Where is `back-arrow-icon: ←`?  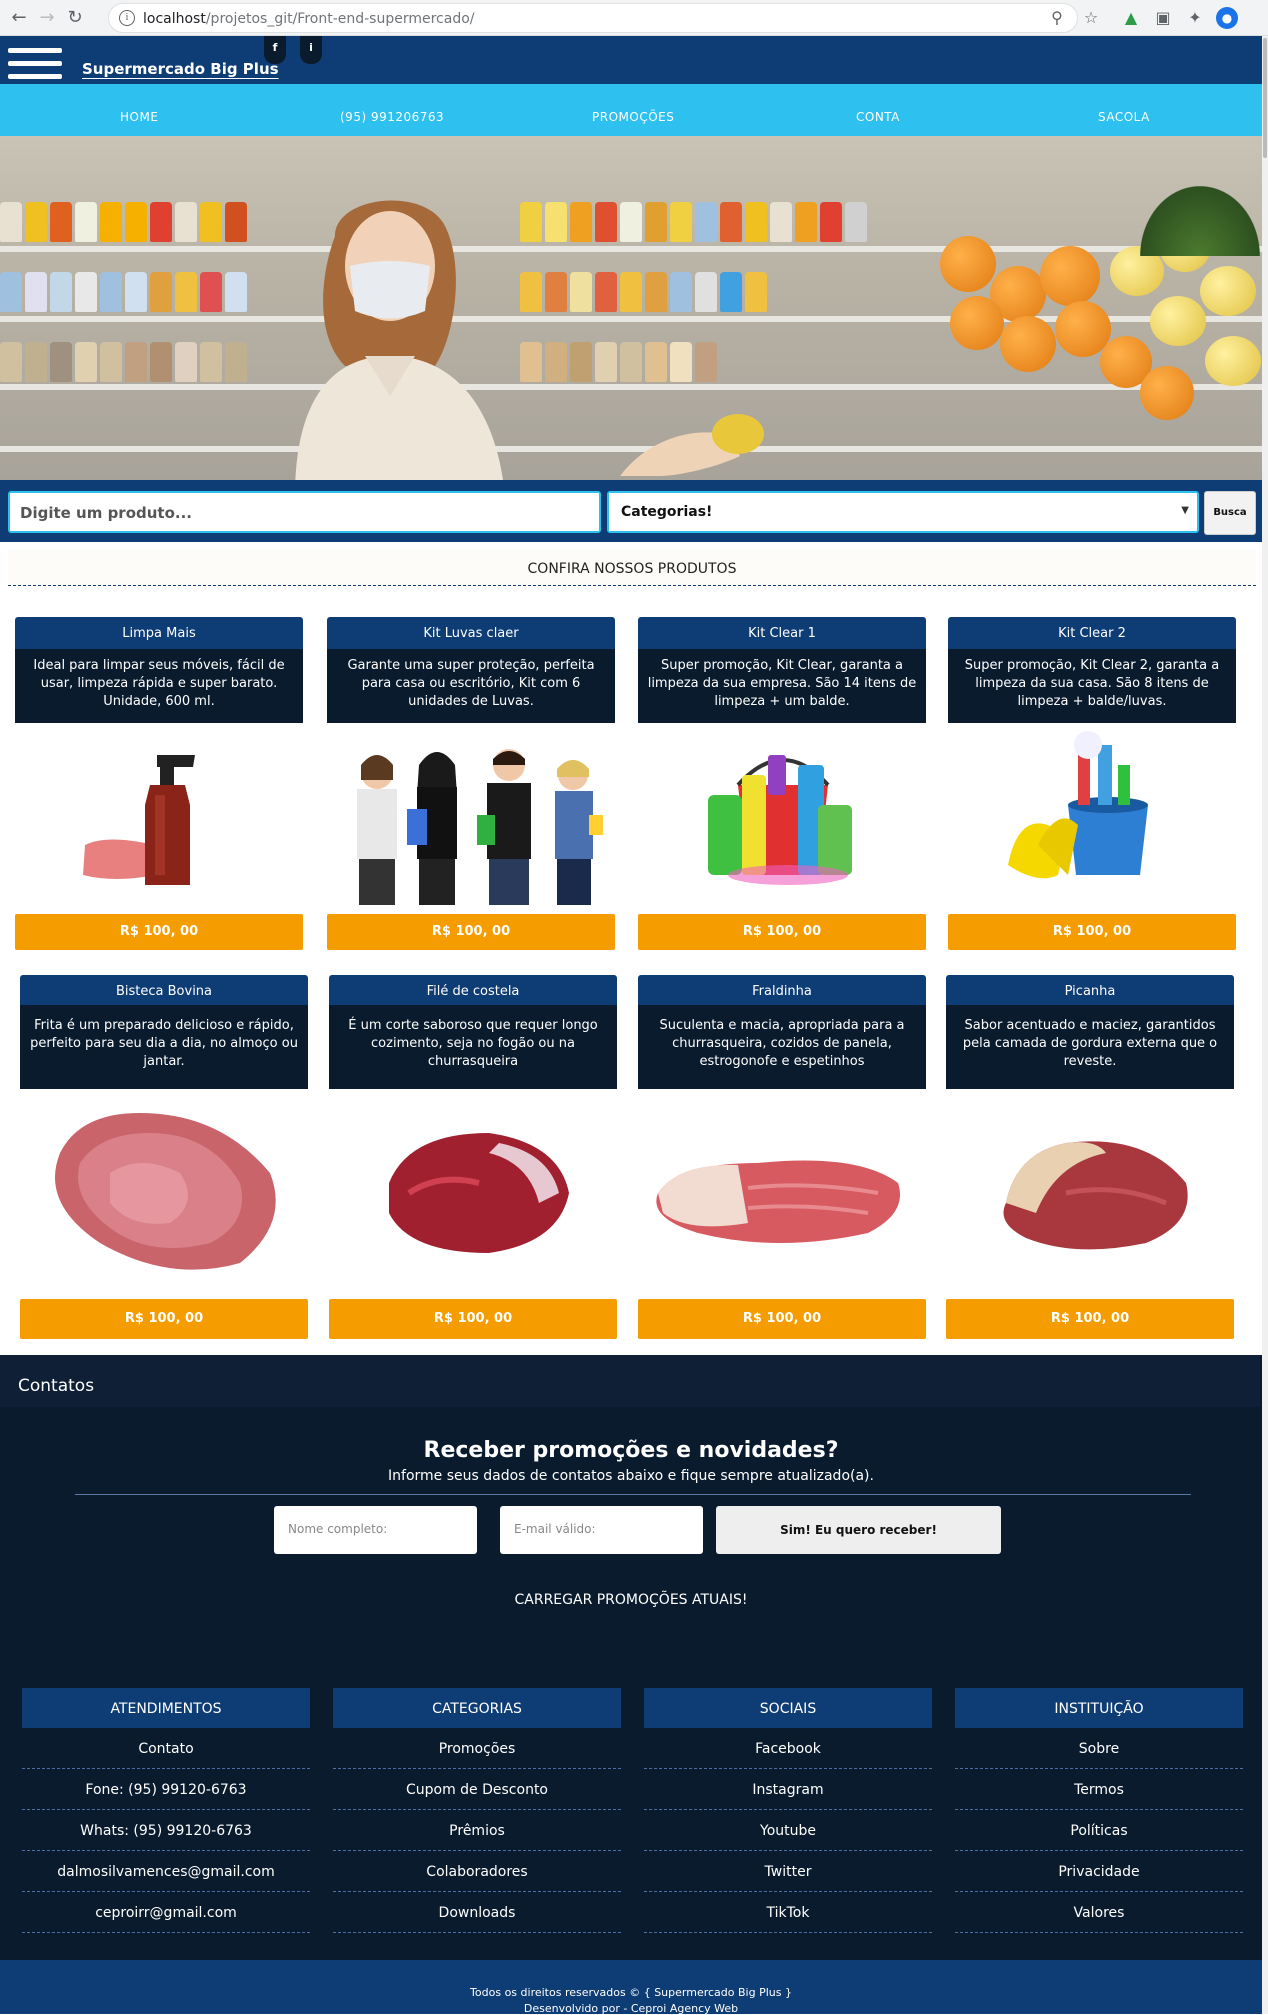
back-arrow-icon: ← is located at coordinates (19, 18).